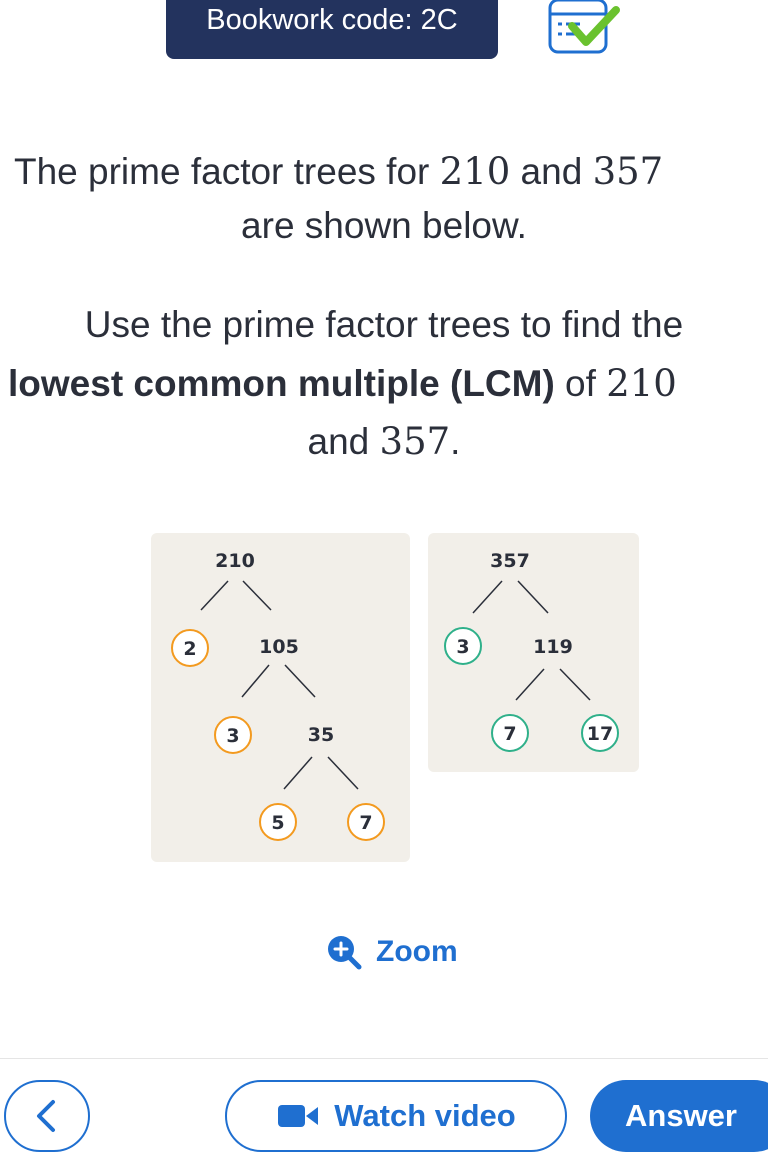 This screenshot has width=768, height=1158. Describe the element at coordinates (600, 734) in the screenshot. I see `tree-node: 17` at that location.